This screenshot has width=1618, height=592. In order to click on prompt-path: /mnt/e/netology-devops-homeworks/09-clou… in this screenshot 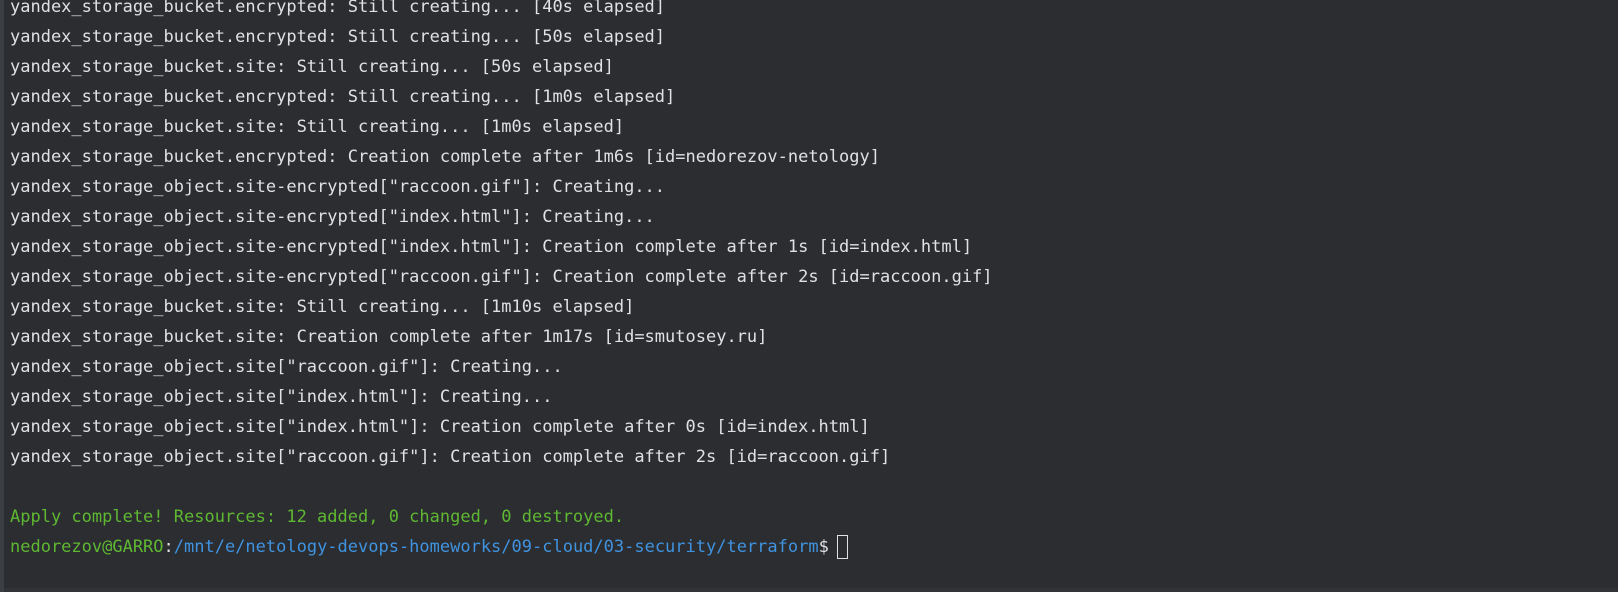, I will do `click(496, 547)`.